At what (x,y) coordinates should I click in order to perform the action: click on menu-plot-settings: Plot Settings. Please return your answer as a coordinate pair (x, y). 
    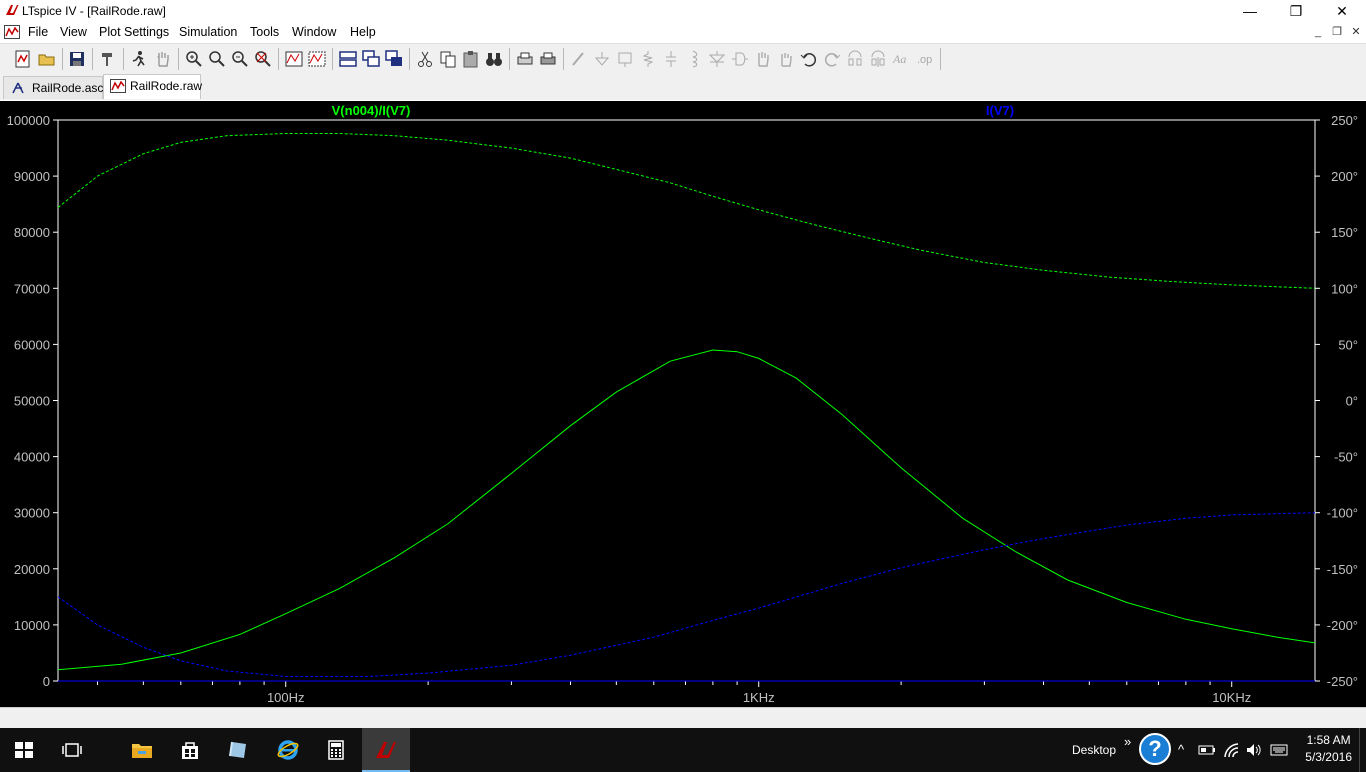
    Looking at the image, I should click on (134, 32).